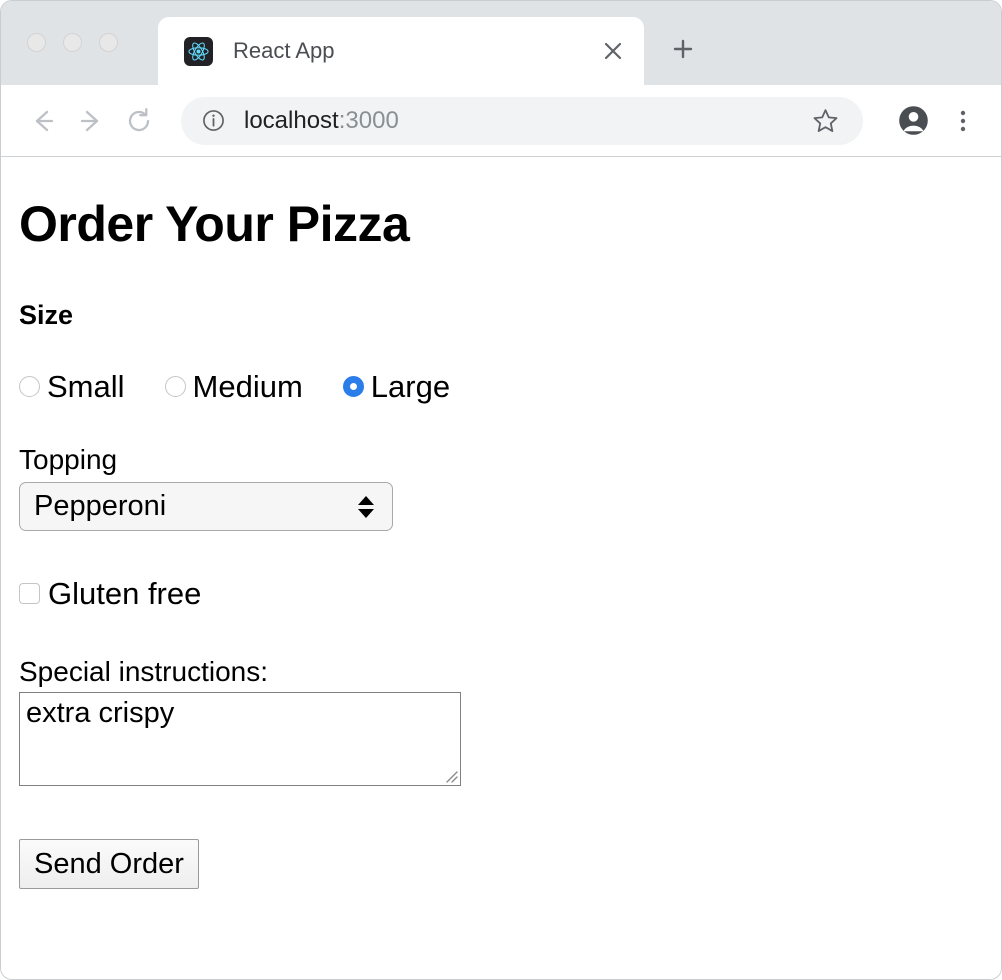  Describe the element at coordinates (36, 42) in the screenshot. I see `window-close-button` at that location.